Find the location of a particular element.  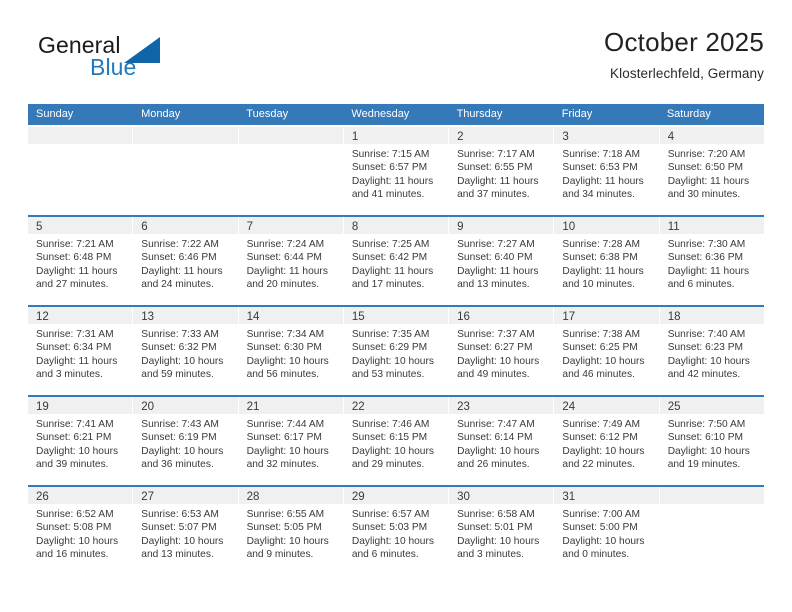

sunrise-text: Sunrise: 7:38 AM is located at coordinates (601, 334).